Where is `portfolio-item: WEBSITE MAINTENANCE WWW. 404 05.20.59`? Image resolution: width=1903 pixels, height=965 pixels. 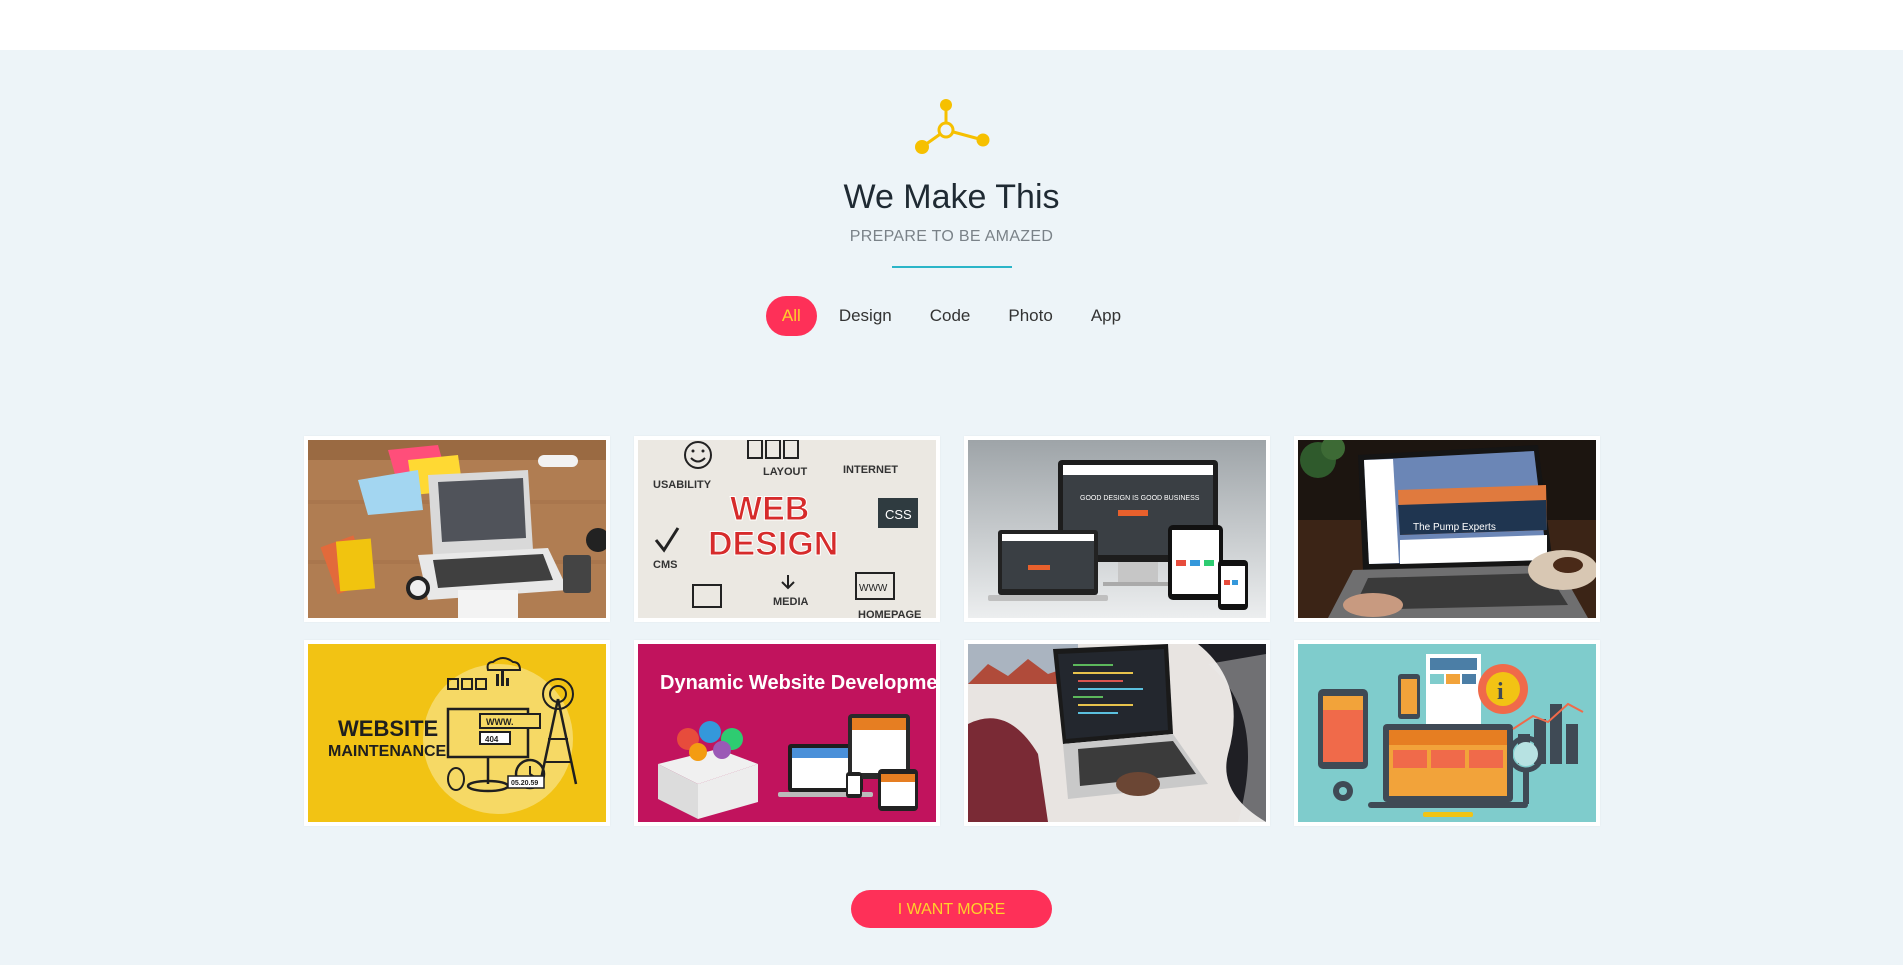 portfolio-item: WEBSITE MAINTENANCE WWW. 404 05.20.59 is located at coordinates (457, 733).